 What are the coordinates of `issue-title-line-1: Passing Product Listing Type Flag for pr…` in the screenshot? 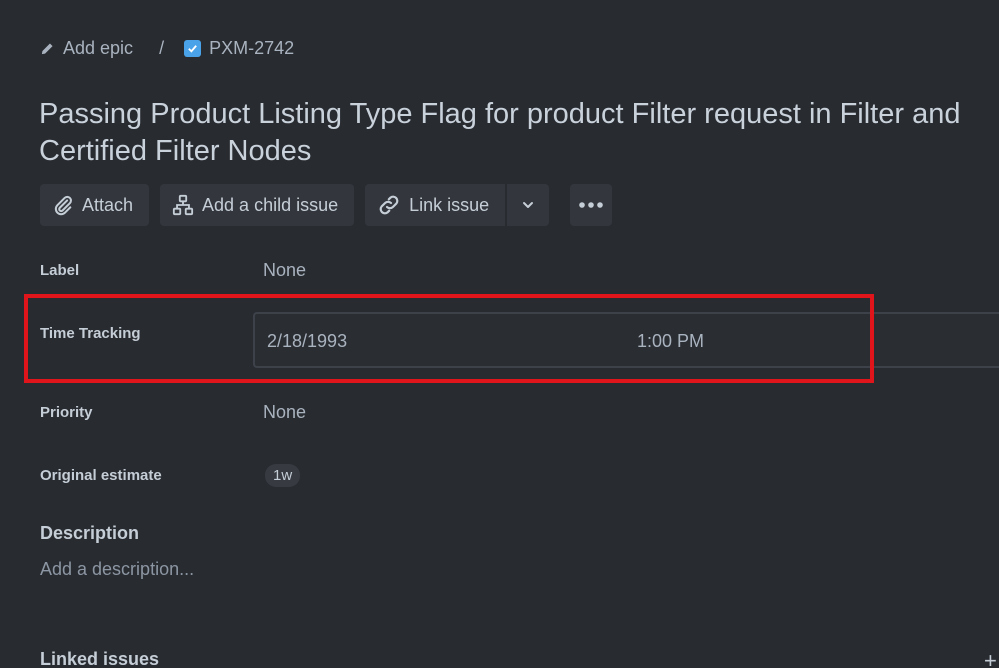 It's located at (500, 114).